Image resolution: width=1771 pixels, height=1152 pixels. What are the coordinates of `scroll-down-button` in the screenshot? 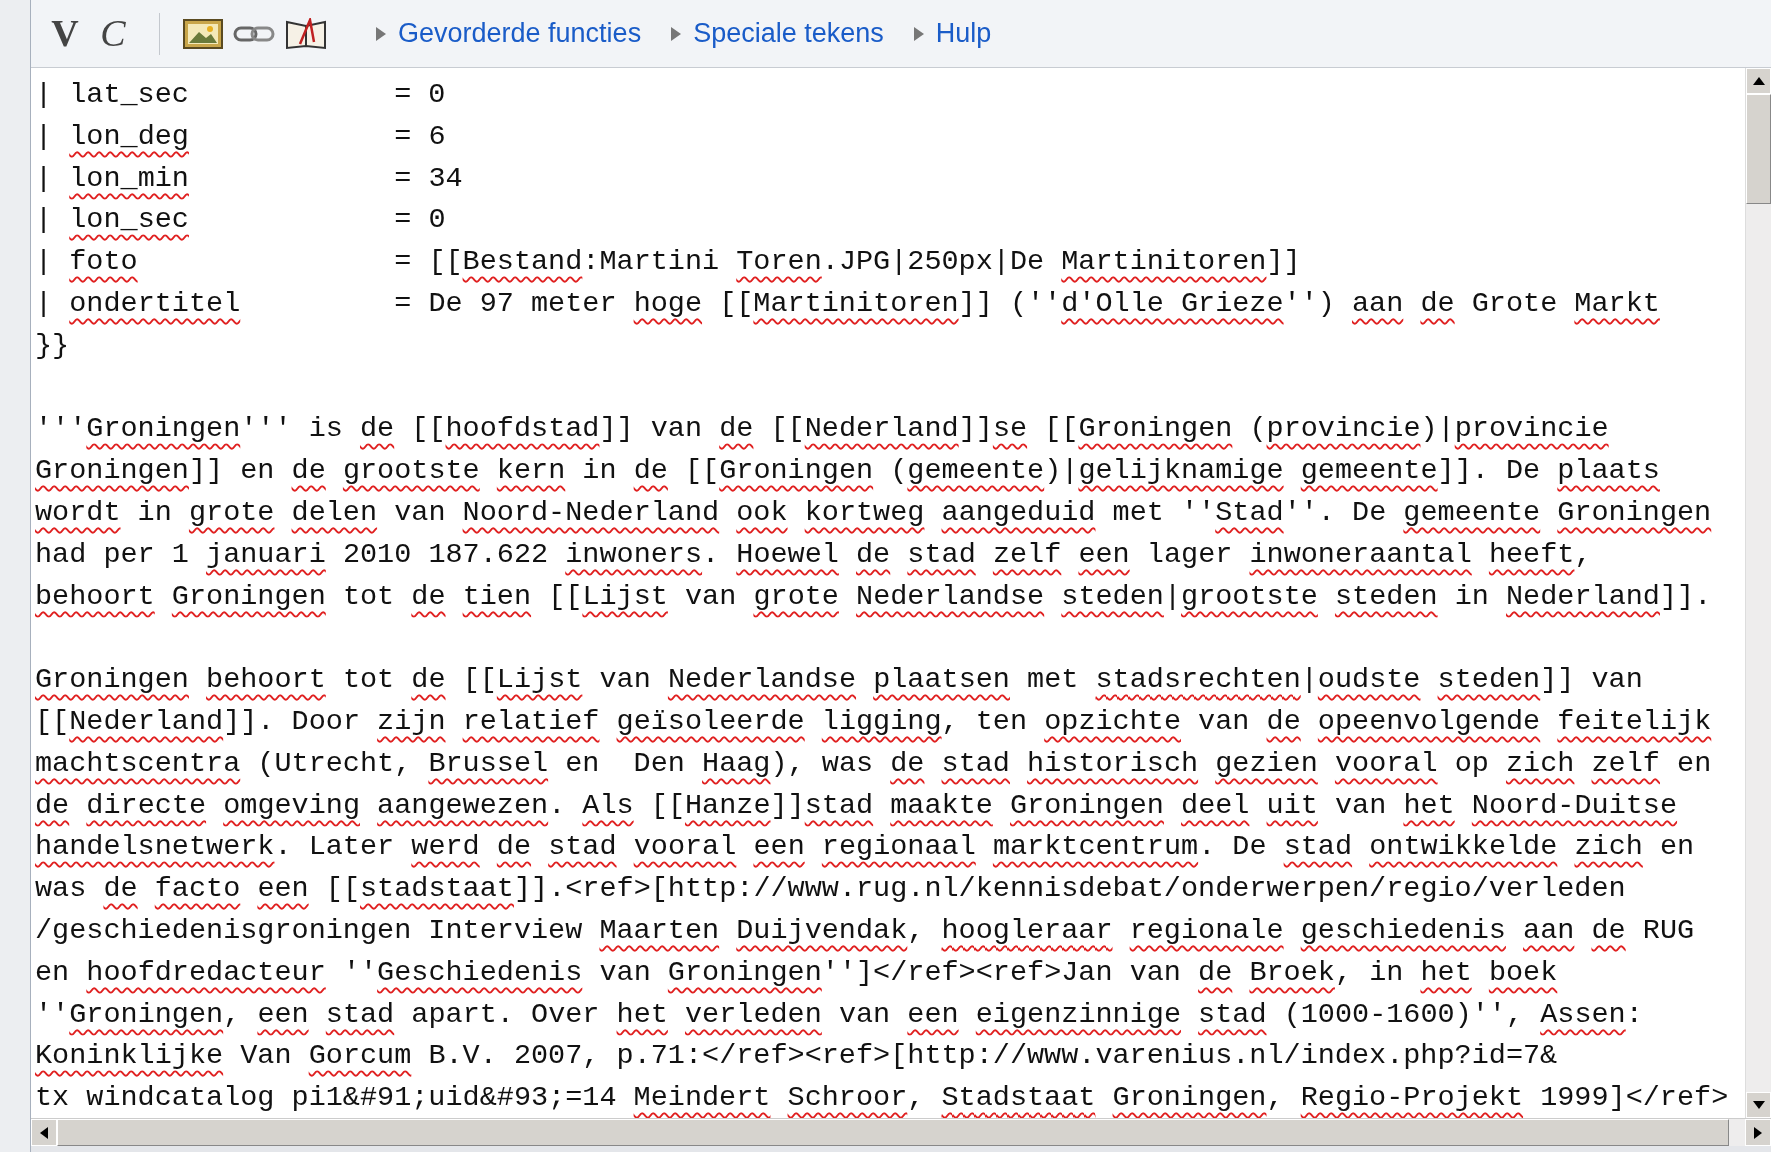 It's located at (1758, 1105).